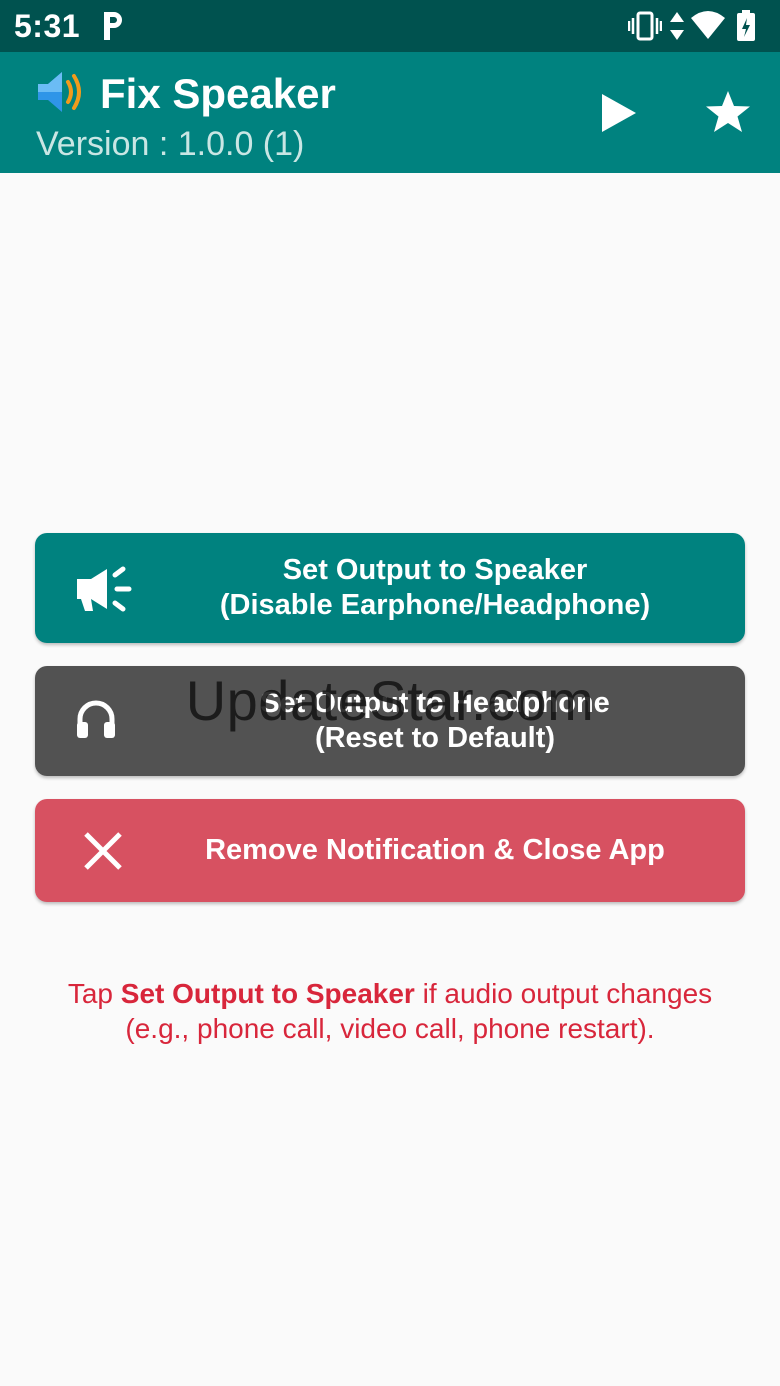 This screenshot has height=1386, width=780. What do you see at coordinates (94, 993) in the screenshot?
I see `hint-prefix: Tap` at bounding box center [94, 993].